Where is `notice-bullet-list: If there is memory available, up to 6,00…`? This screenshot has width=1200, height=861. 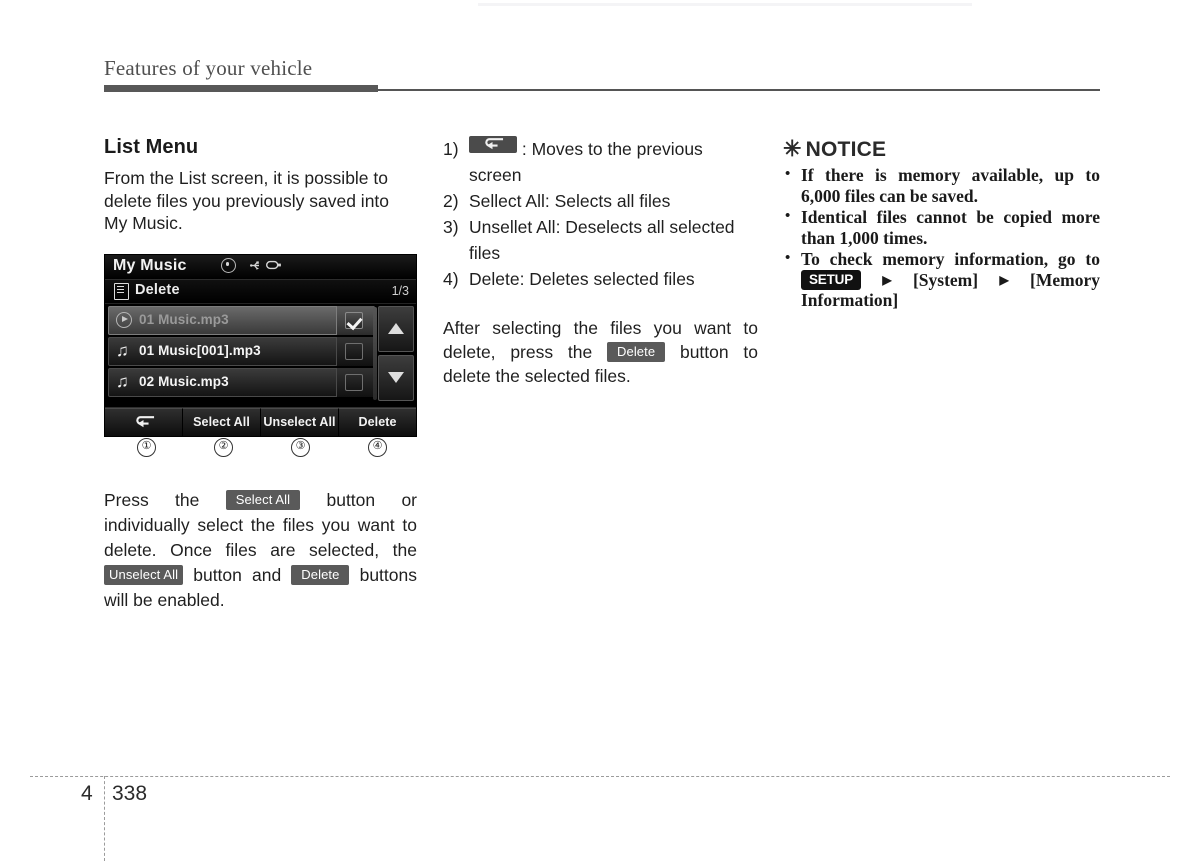
notice-bullet-list: If there is memory available, up to 6,00… is located at coordinates (941, 237).